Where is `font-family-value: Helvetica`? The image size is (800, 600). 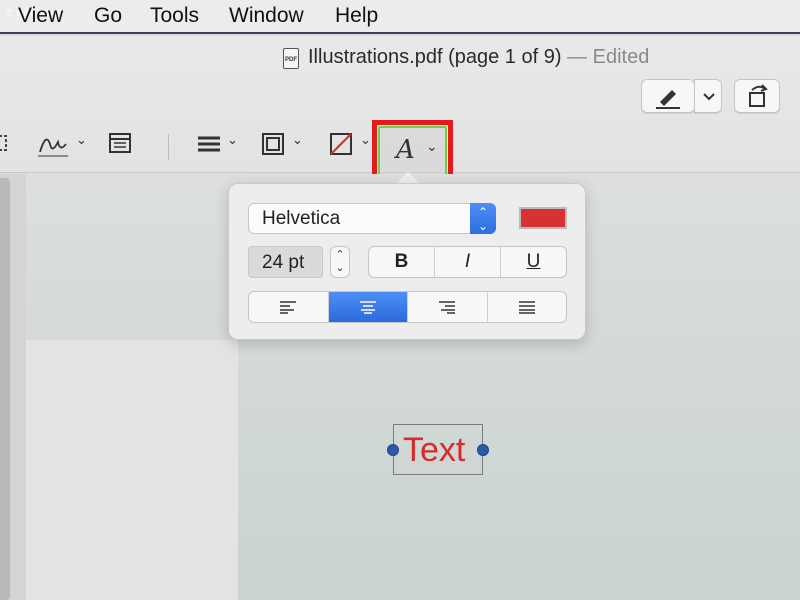 font-family-value: Helvetica is located at coordinates (301, 218).